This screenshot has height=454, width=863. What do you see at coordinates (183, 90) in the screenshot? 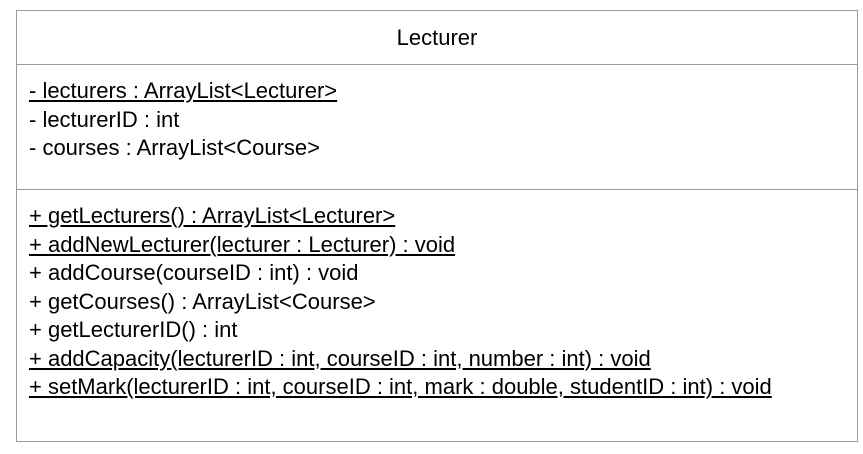
I see `attribute-lecturers: - lecturers : ArrayList<Lecturer>` at bounding box center [183, 90].